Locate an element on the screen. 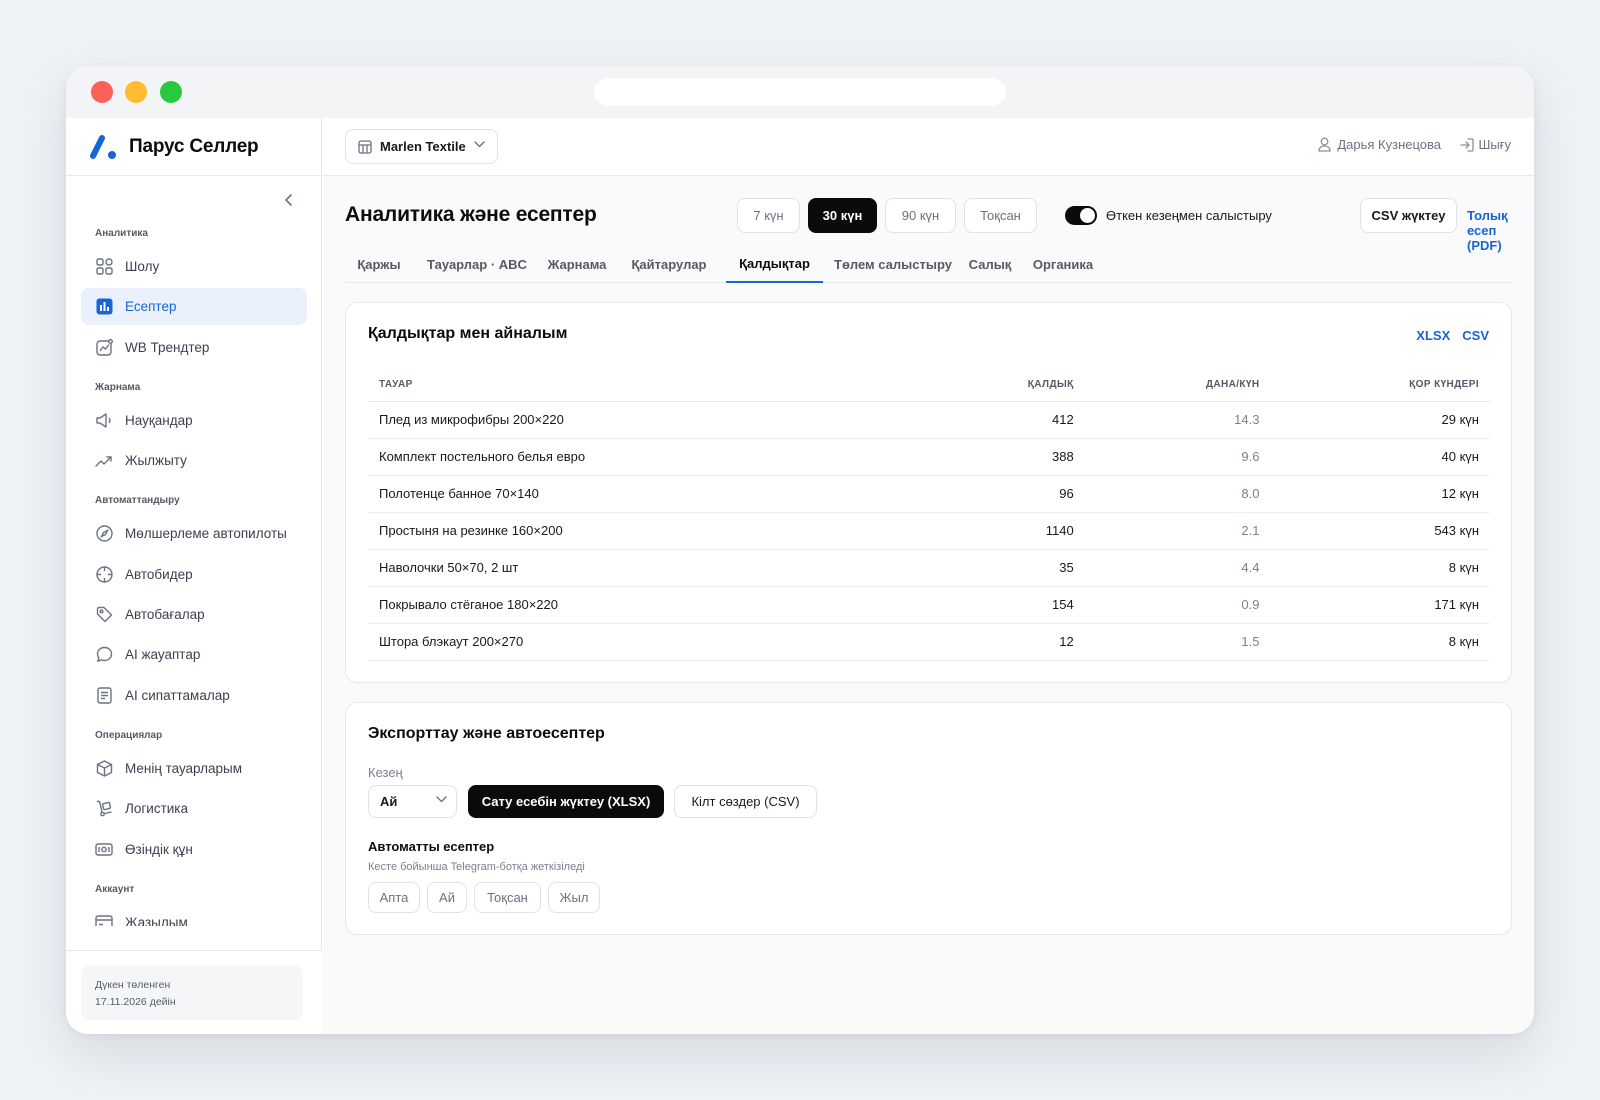  download-sales-report-button: Сату есебін жүктеу (XLSX) is located at coordinates (566, 801).